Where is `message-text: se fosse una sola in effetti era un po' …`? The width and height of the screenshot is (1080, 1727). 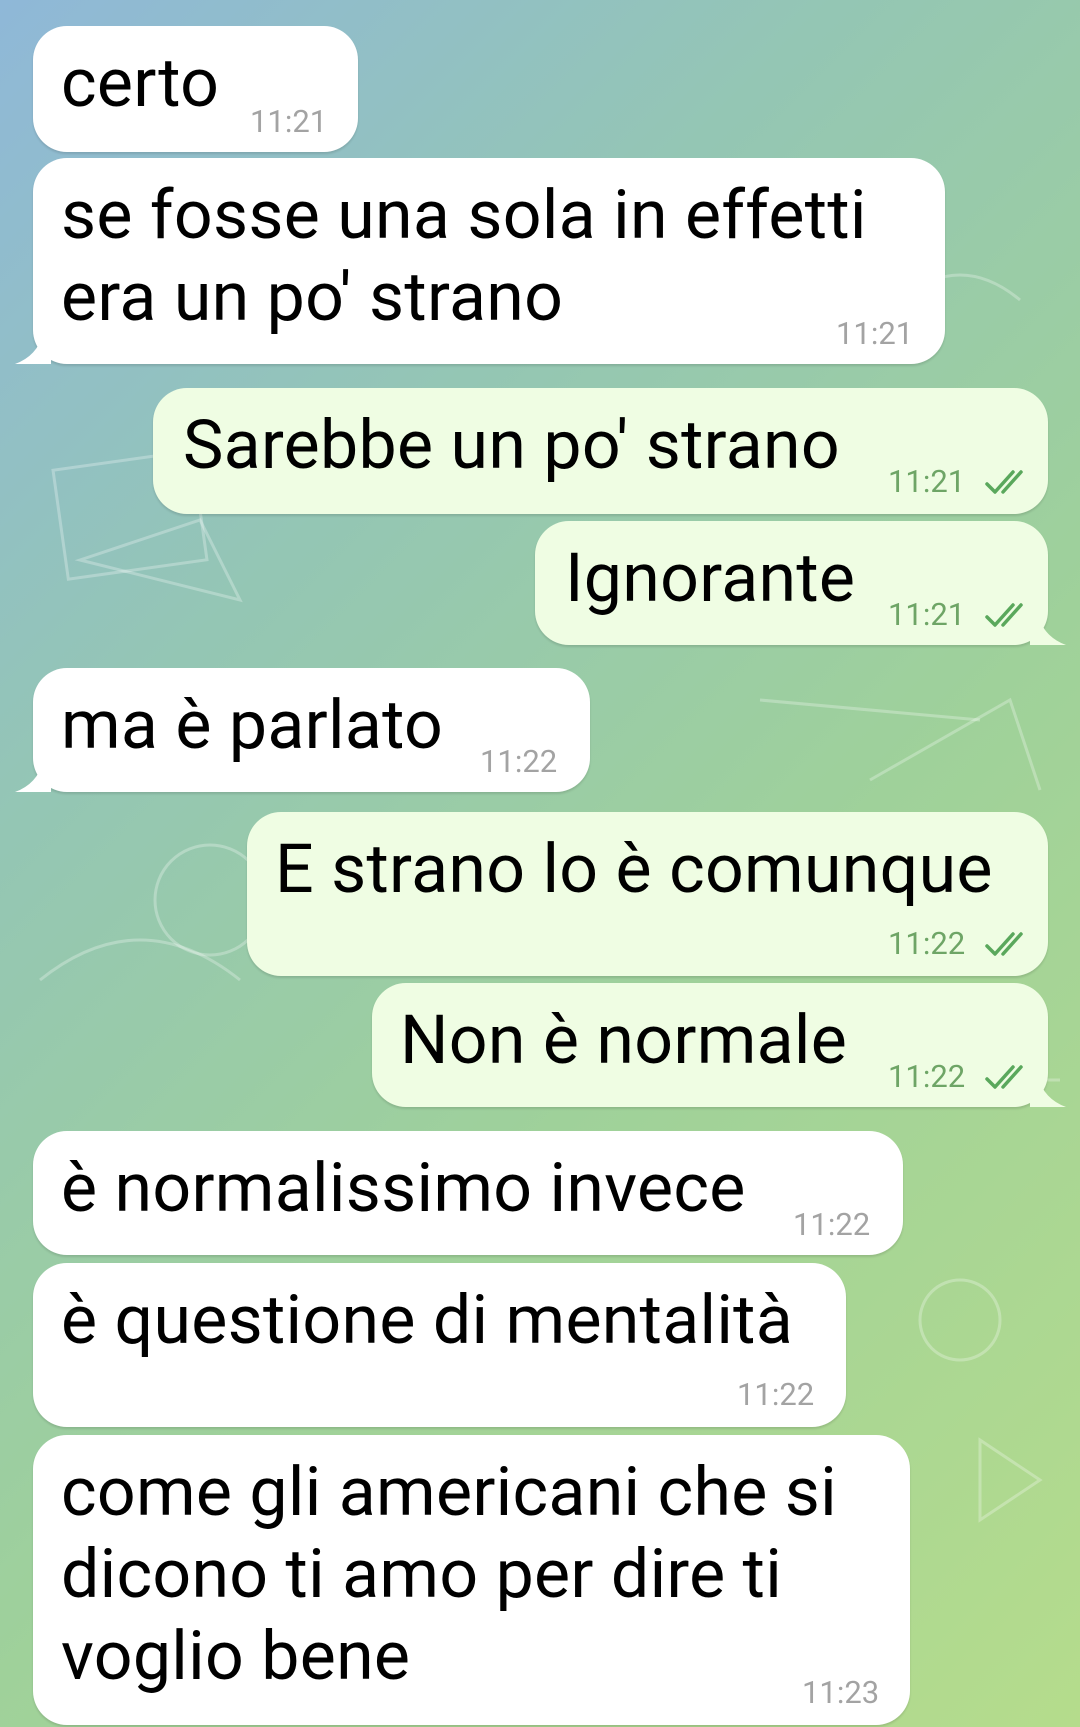 message-text: se fosse una sola in effetti era un po' … is located at coordinates (464, 256).